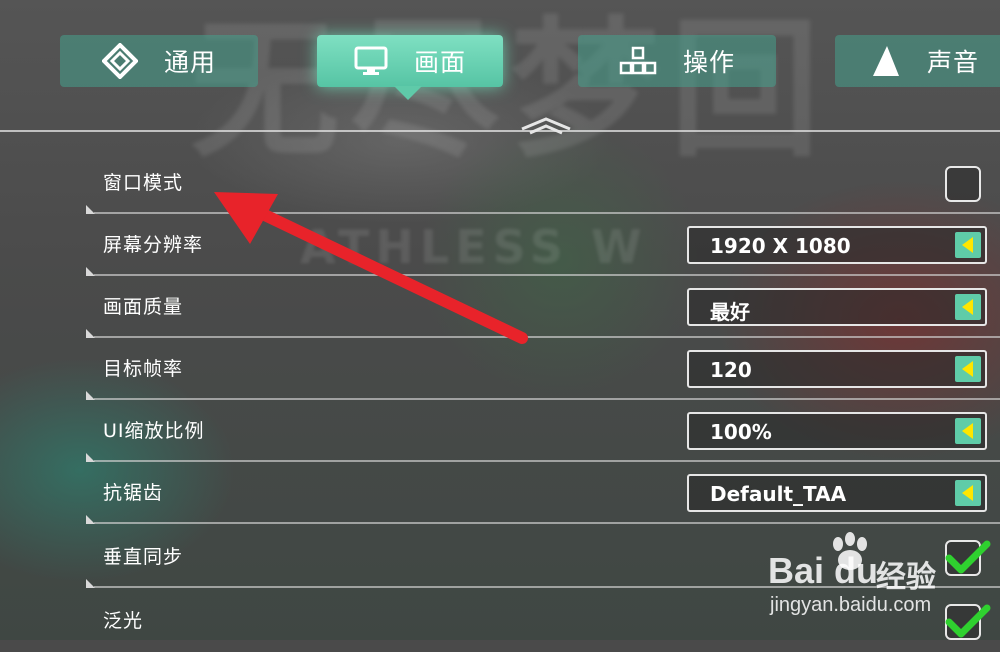  Describe the element at coordinates (143, 557) in the screenshot. I see `setting-label: 垂直同步` at that location.